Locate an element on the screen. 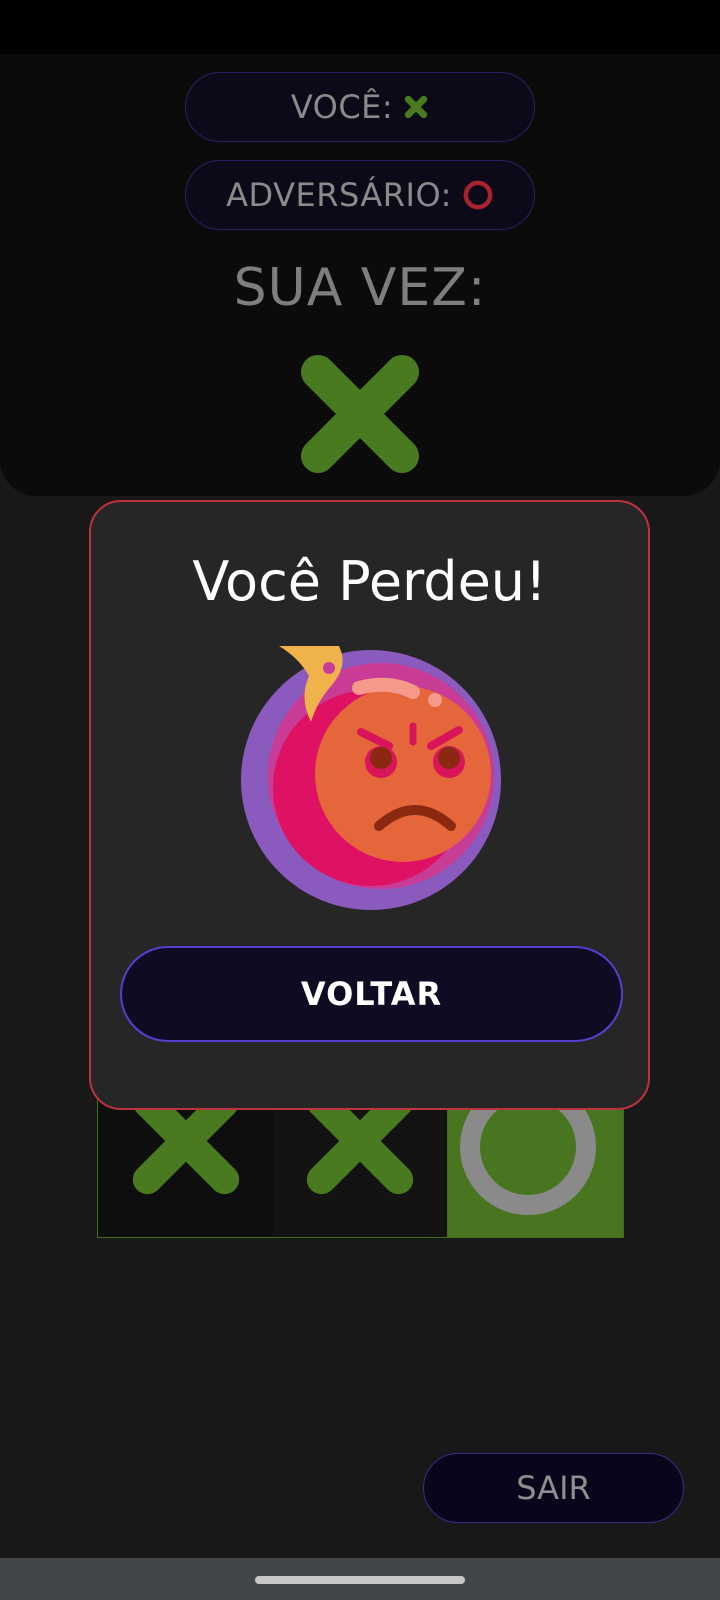 This screenshot has width=720, height=1600. opponent-symbol-pill: ADVERSÁRIO: is located at coordinates (360, 195).